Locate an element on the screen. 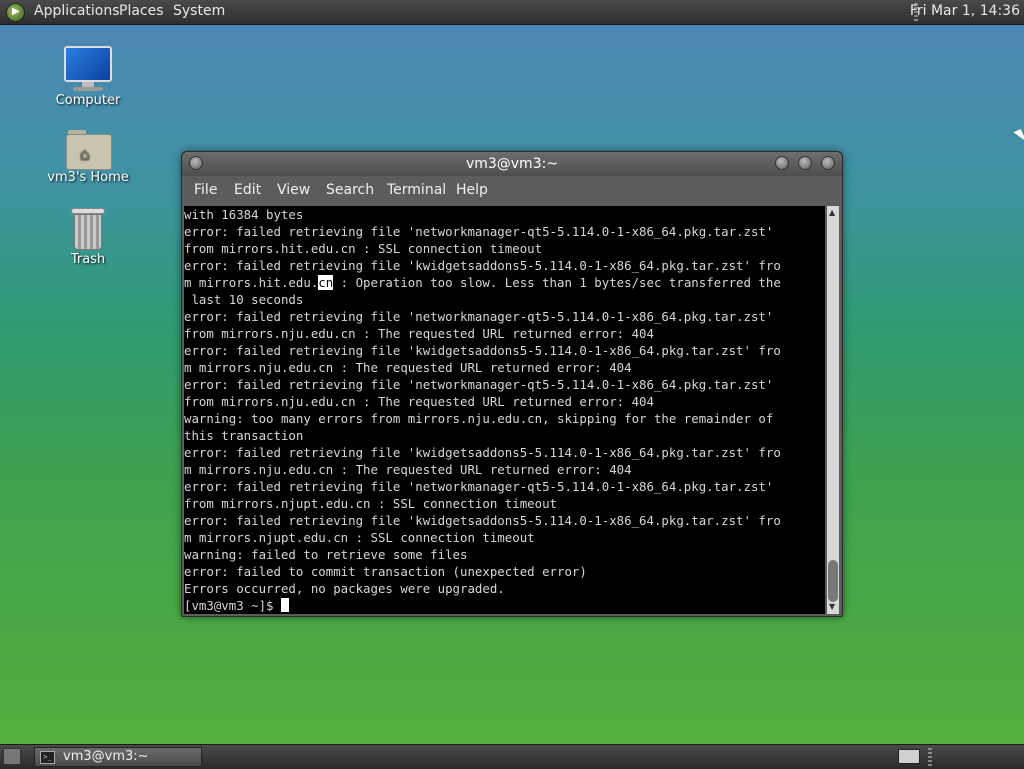  desktop-icon-label: vm3's Home is located at coordinates (88, 177).